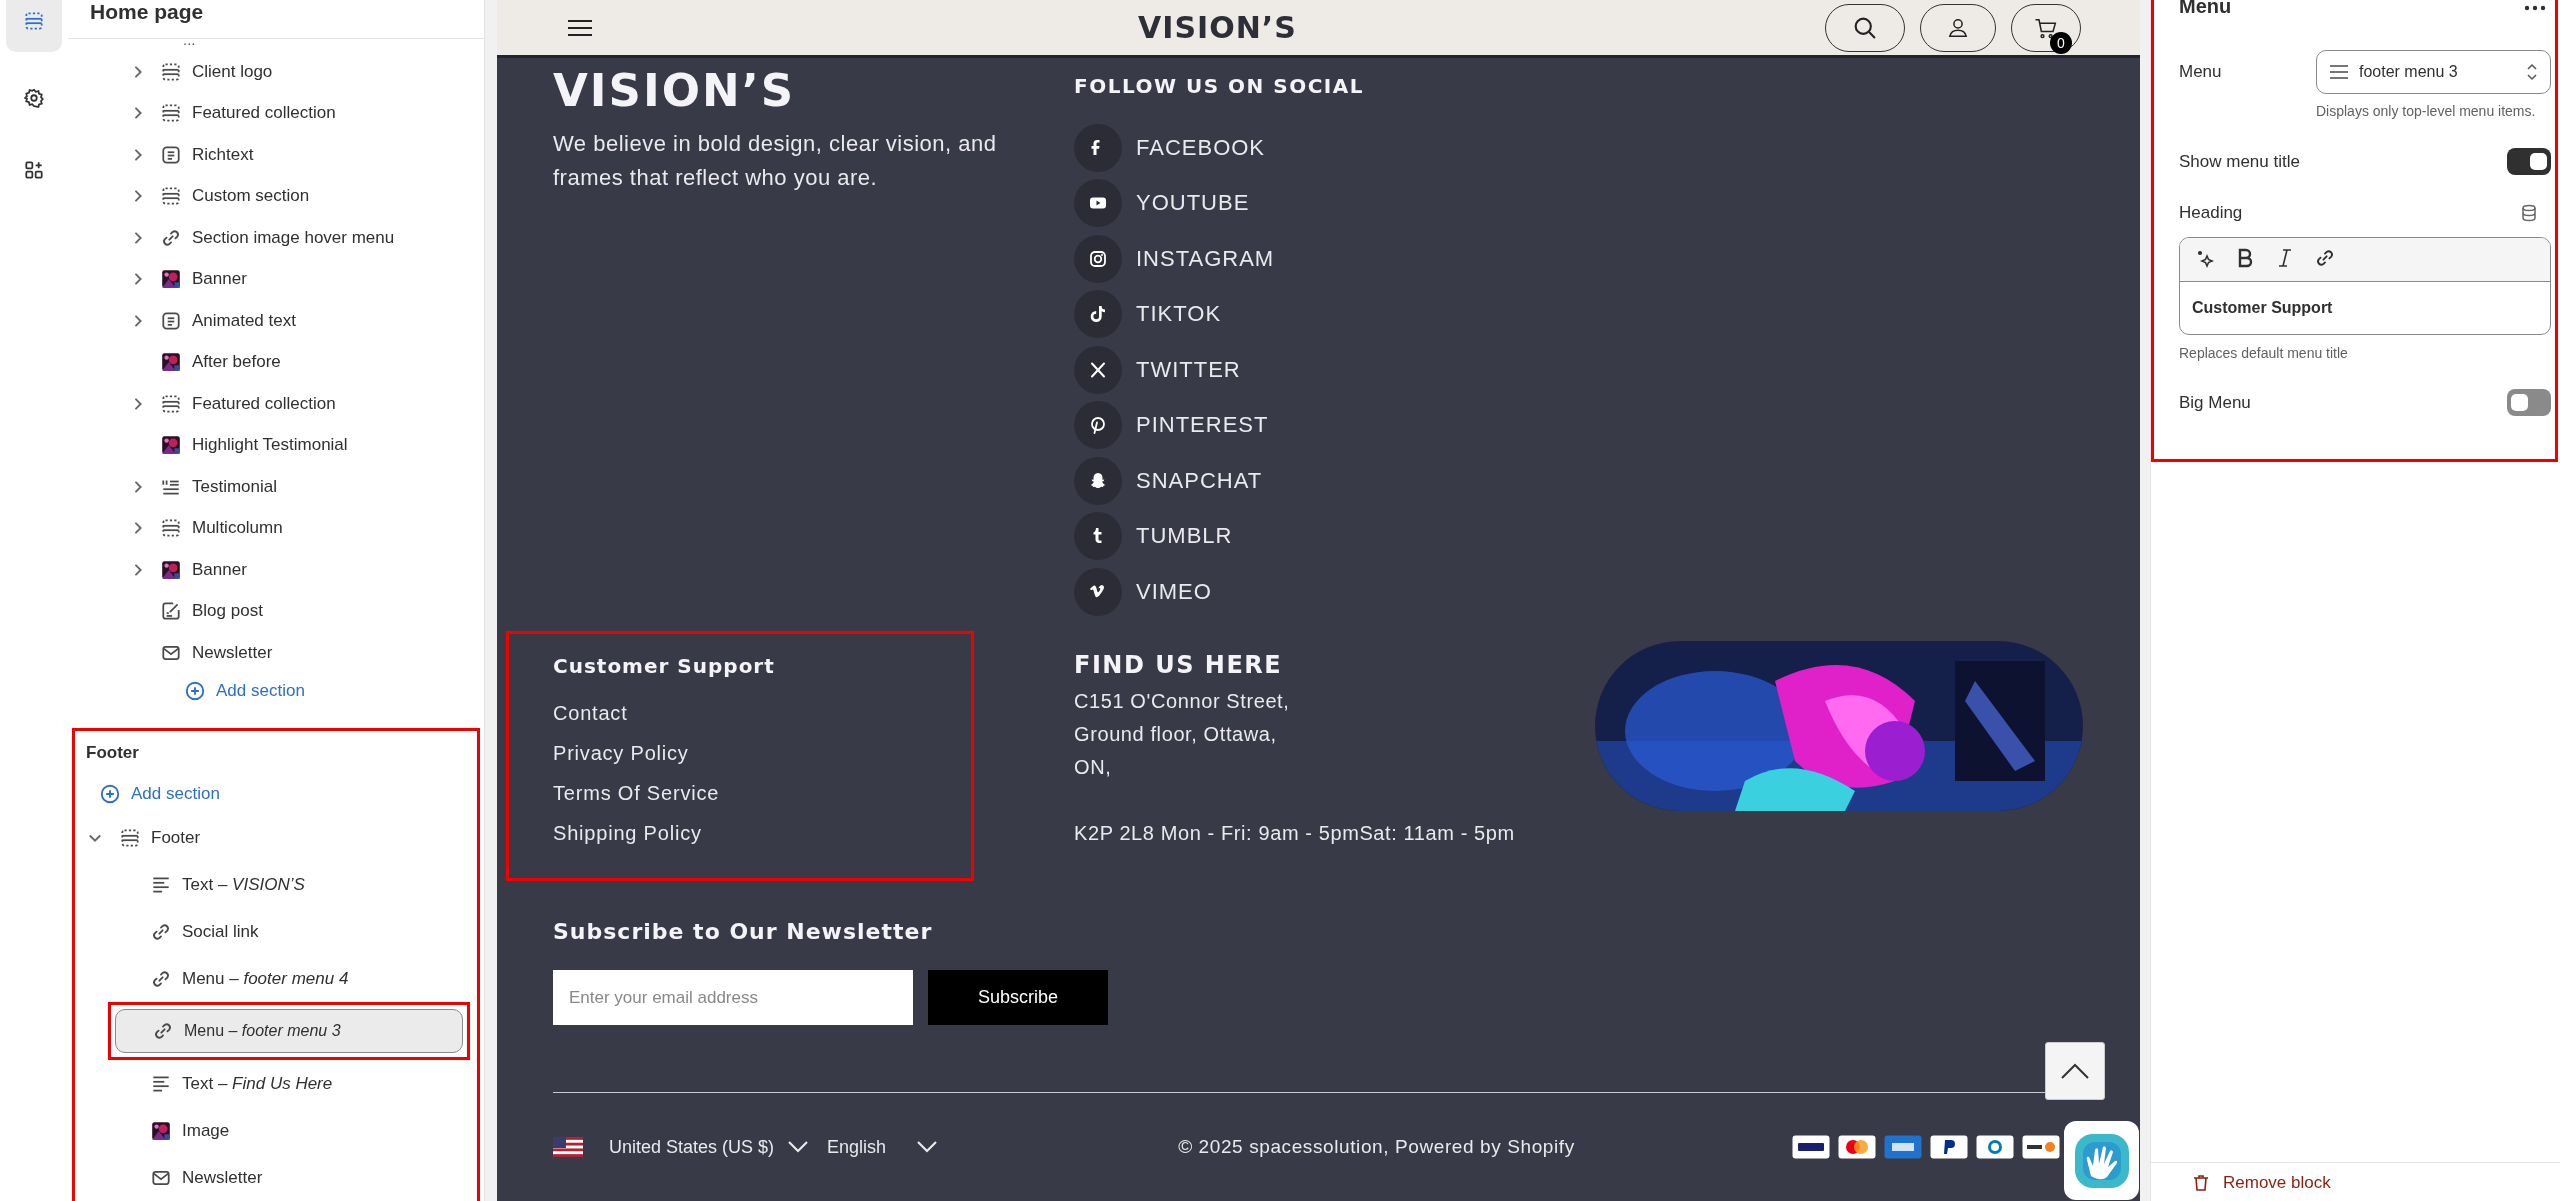 The image size is (2560, 1201). I want to click on up-down-icon, so click(2532, 72).